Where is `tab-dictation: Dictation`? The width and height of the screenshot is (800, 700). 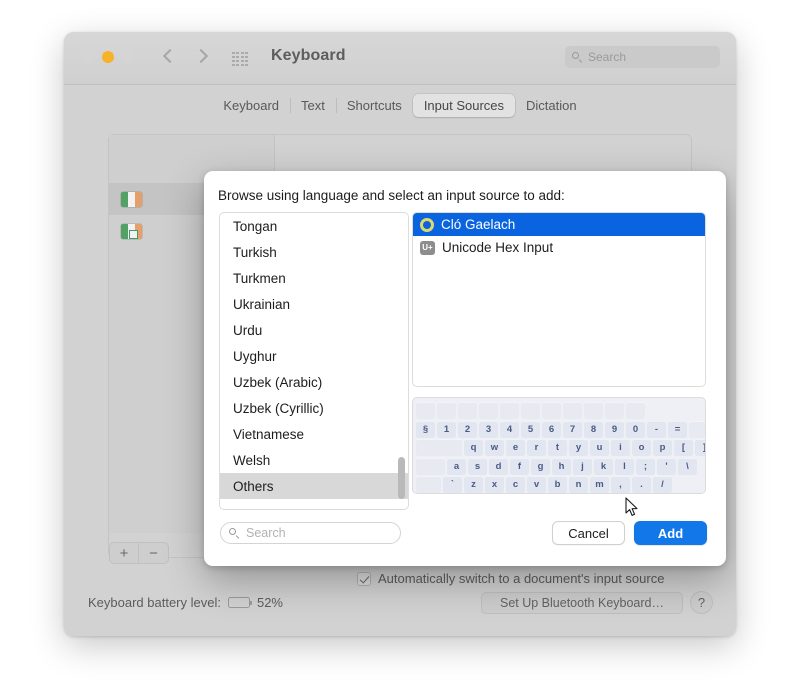 tab-dictation: Dictation is located at coordinates (551, 105).